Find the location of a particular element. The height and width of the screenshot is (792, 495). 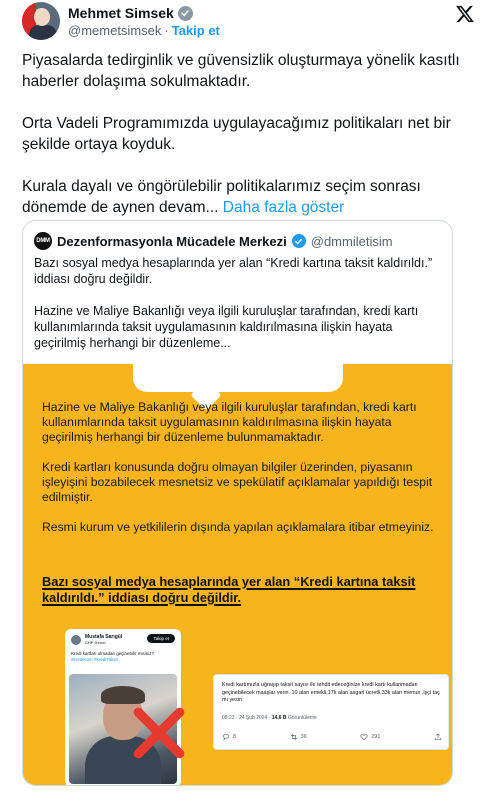

author-avatar is located at coordinates (41, 21).